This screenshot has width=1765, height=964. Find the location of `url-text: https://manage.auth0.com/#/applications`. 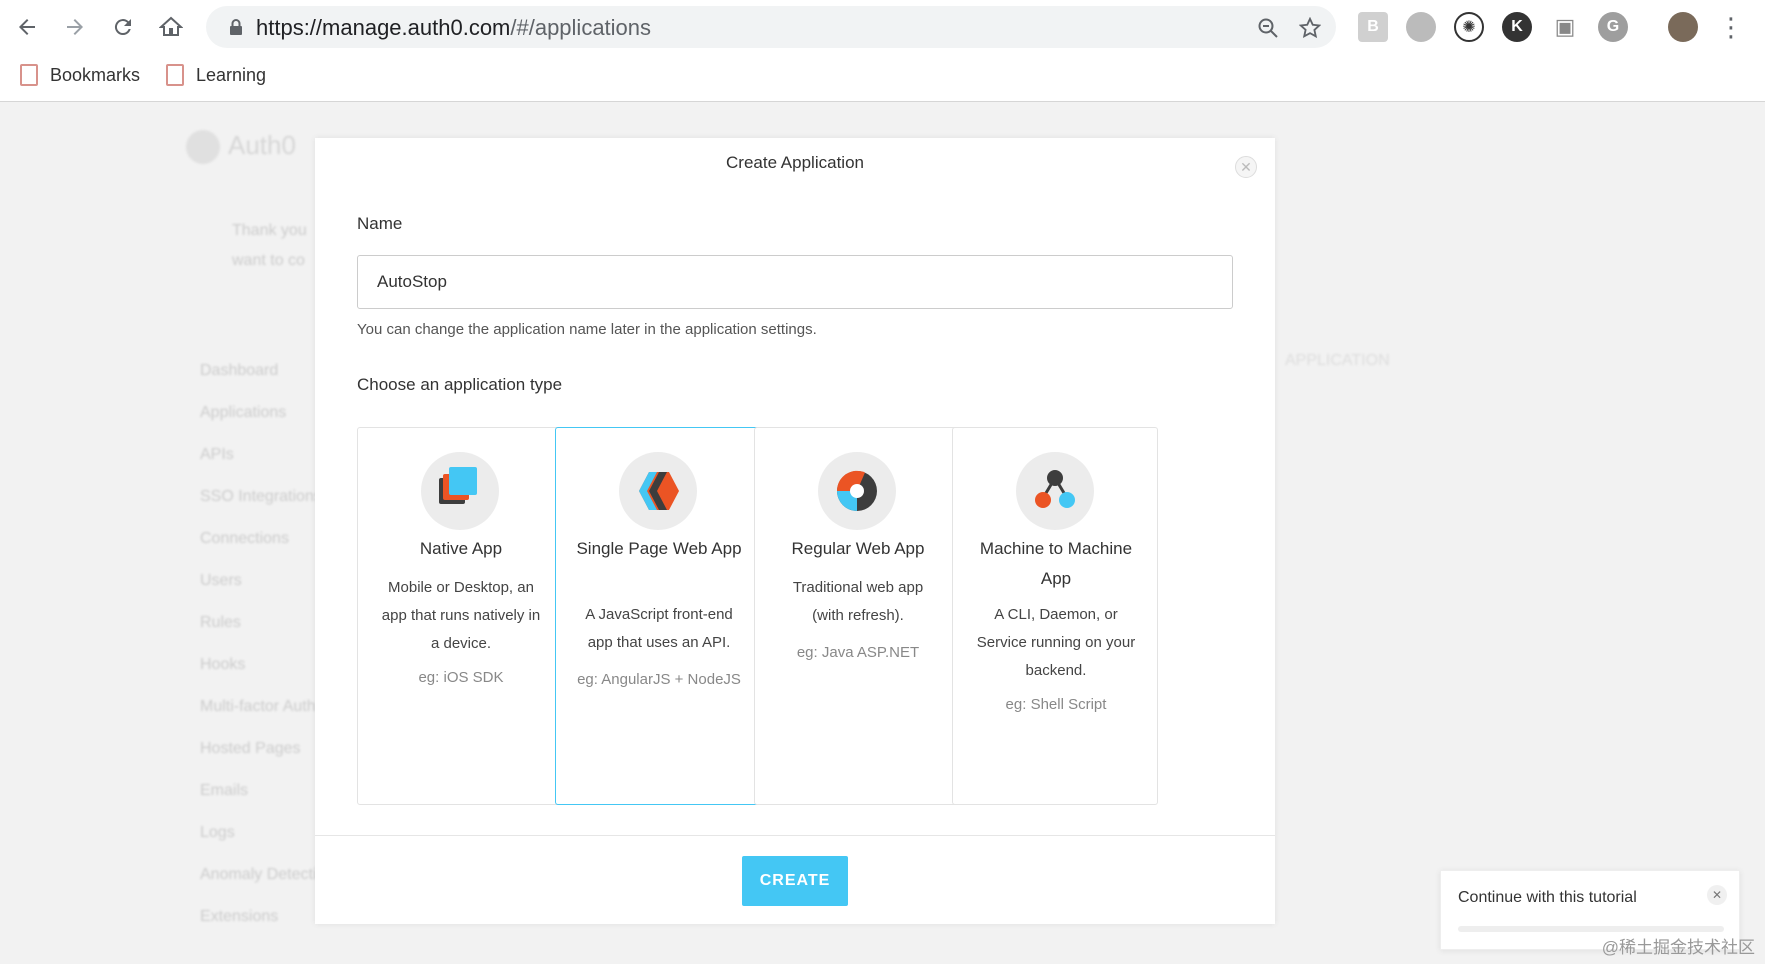

url-text: https://manage.auth0.com/#/applications is located at coordinates (453, 28).